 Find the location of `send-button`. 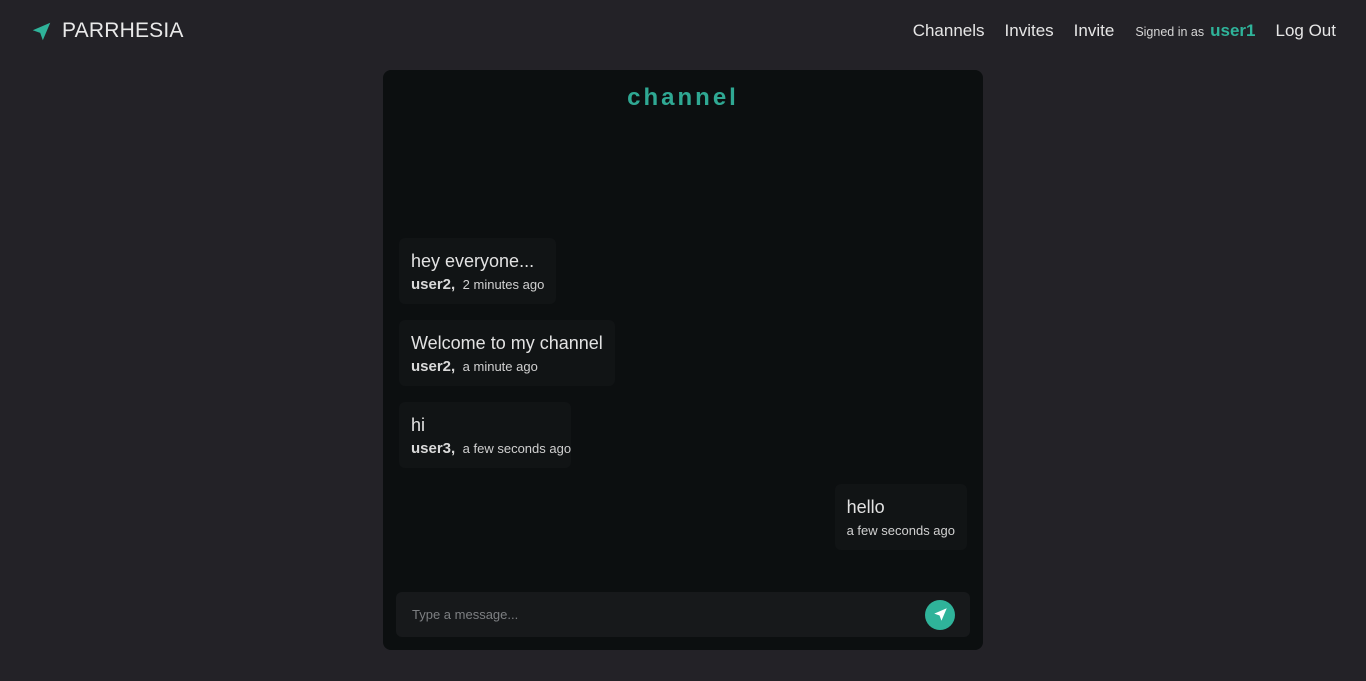

send-button is located at coordinates (940, 614).